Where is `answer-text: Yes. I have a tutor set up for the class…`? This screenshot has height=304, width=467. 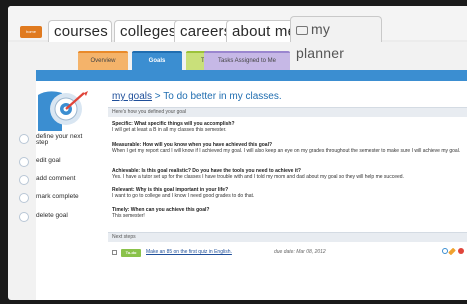
answer-text: Yes. I have a tutor set up for the class… is located at coordinates (258, 177).